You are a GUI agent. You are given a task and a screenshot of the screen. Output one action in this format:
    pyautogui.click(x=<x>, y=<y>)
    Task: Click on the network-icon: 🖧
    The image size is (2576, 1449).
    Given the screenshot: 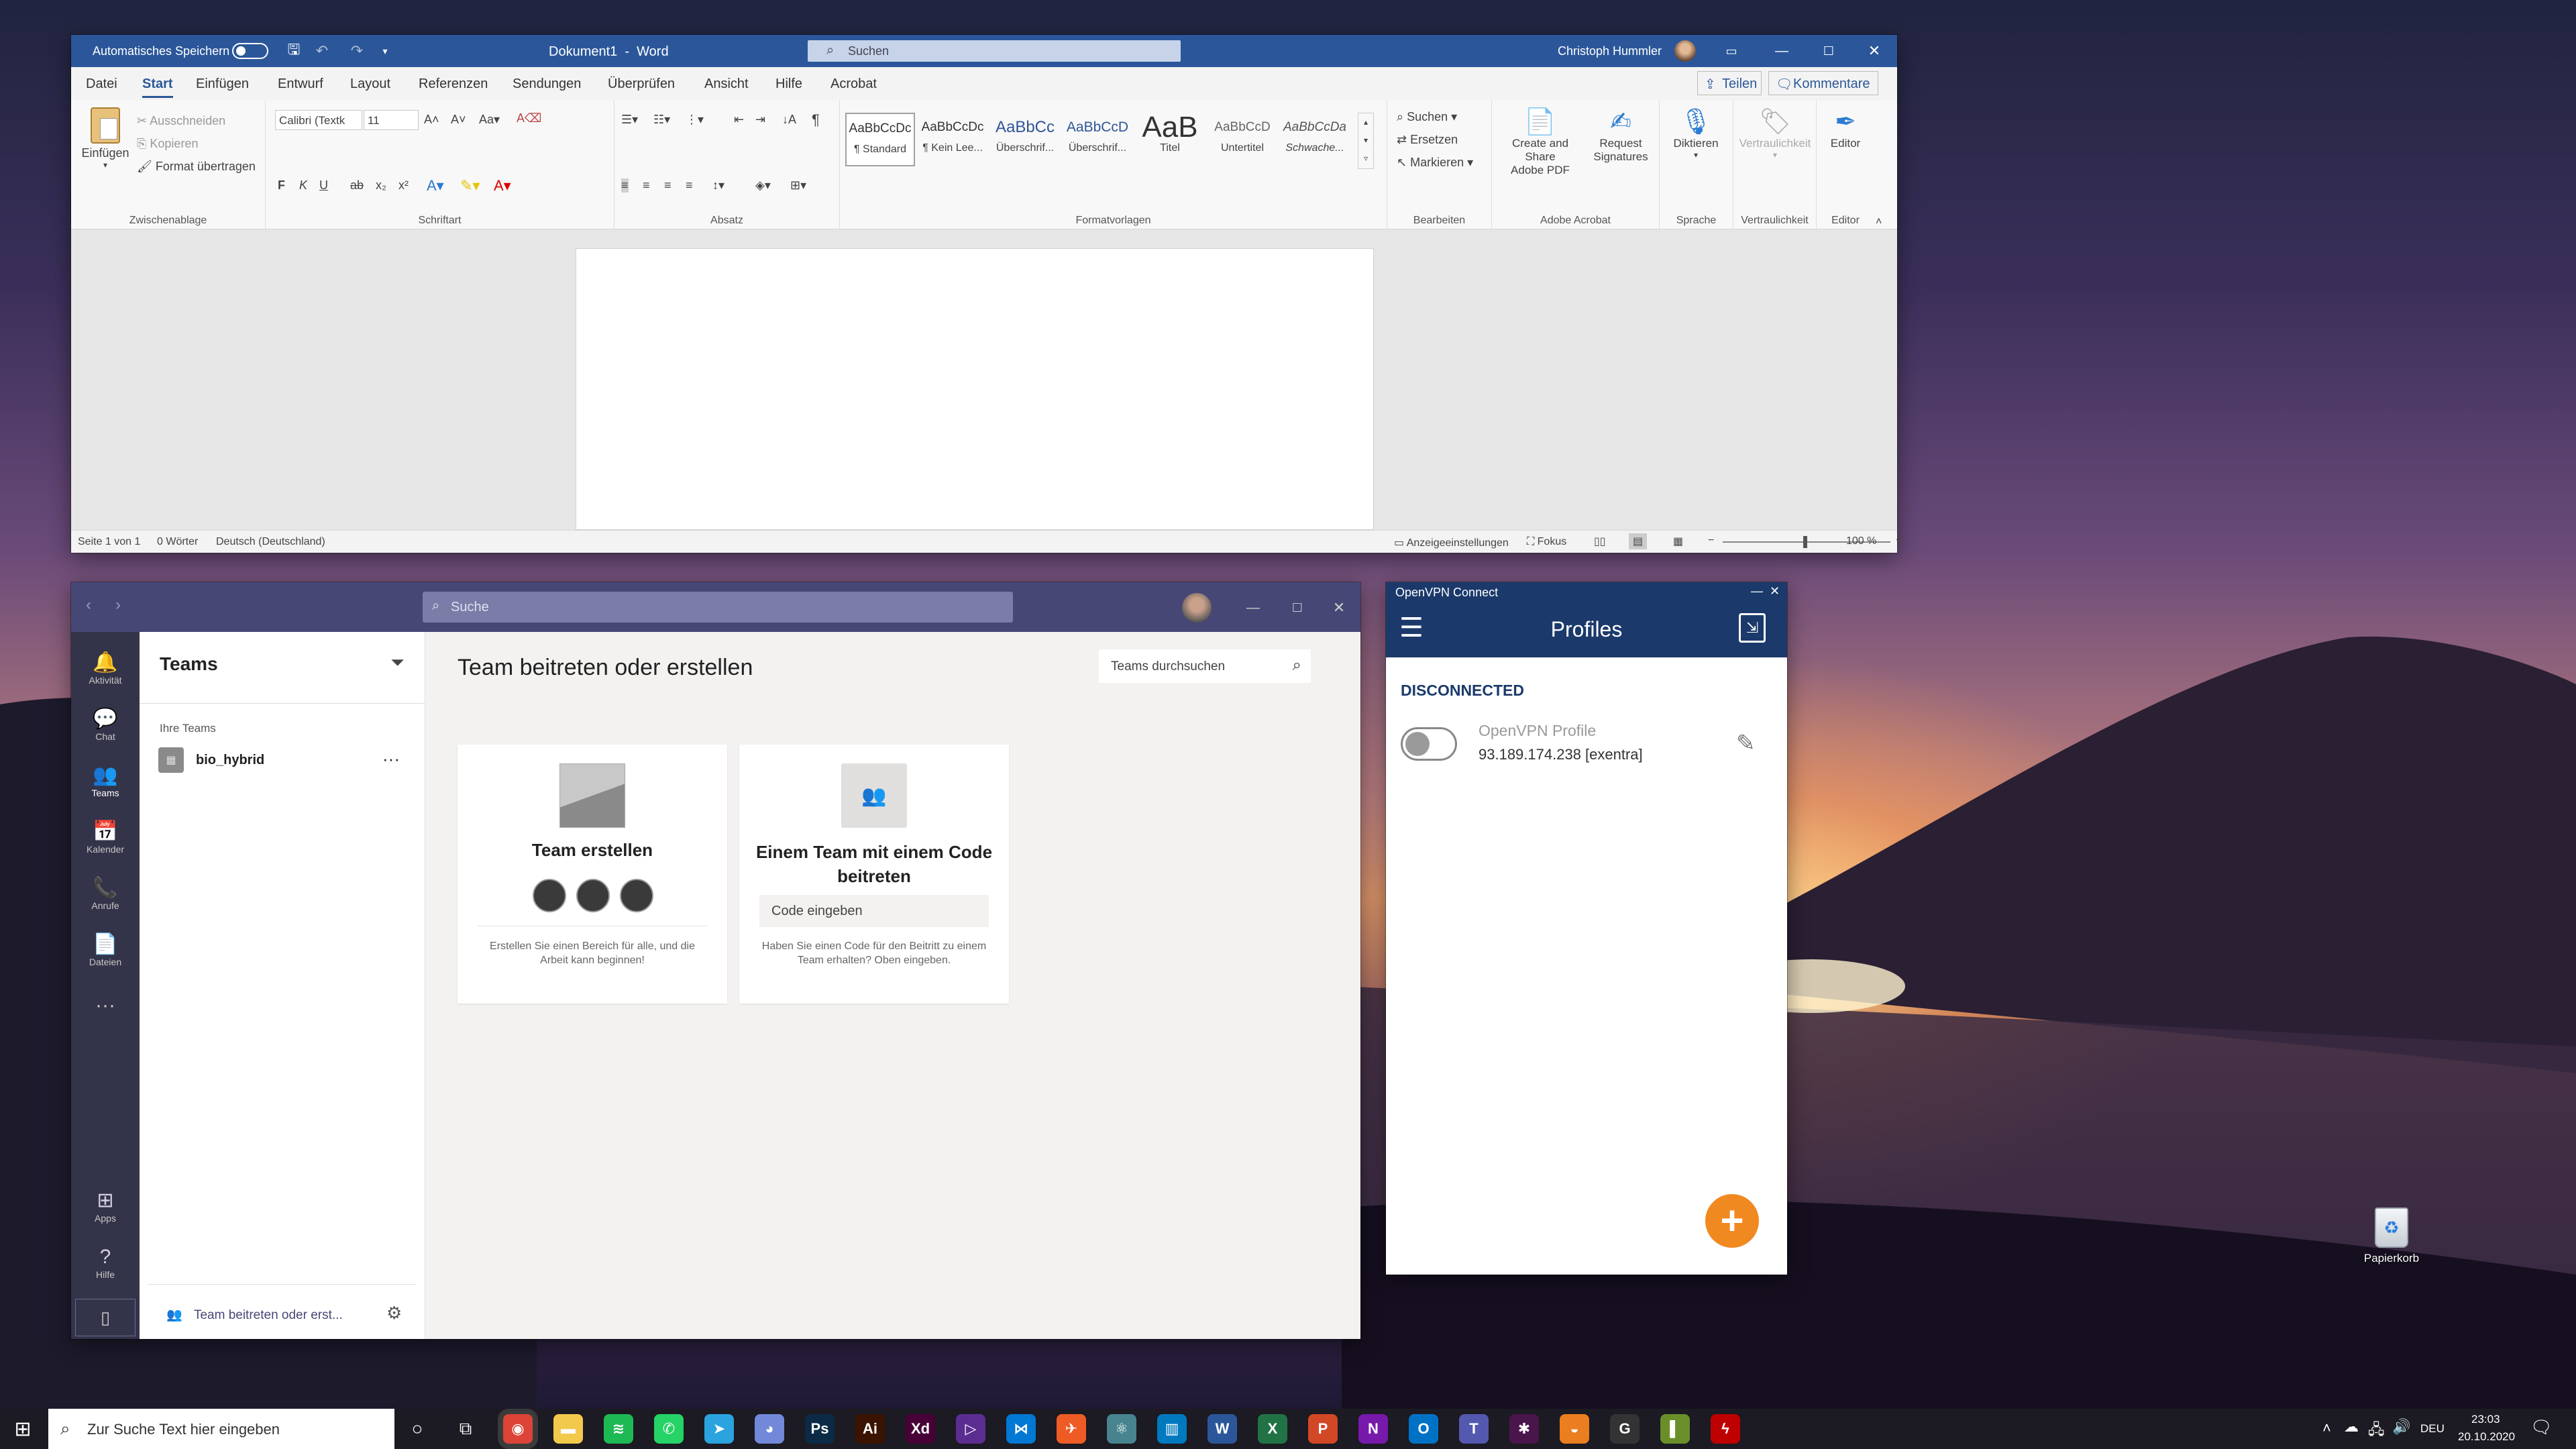 What is the action you would take?
    pyautogui.click(x=2376, y=1431)
    